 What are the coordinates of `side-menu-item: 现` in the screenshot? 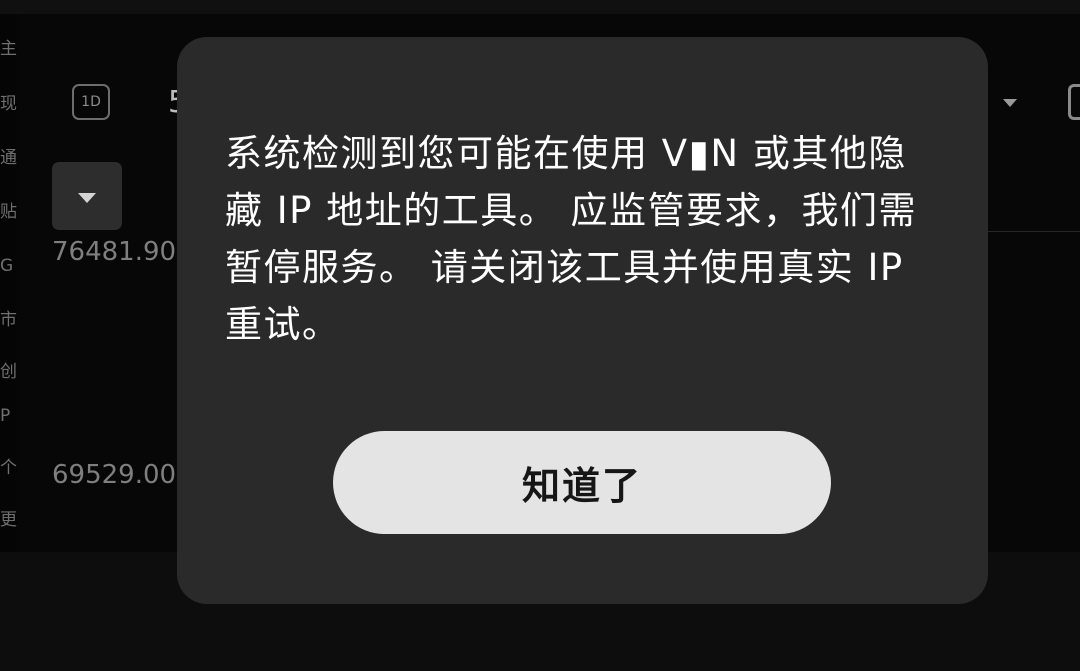 It's located at (9, 104).